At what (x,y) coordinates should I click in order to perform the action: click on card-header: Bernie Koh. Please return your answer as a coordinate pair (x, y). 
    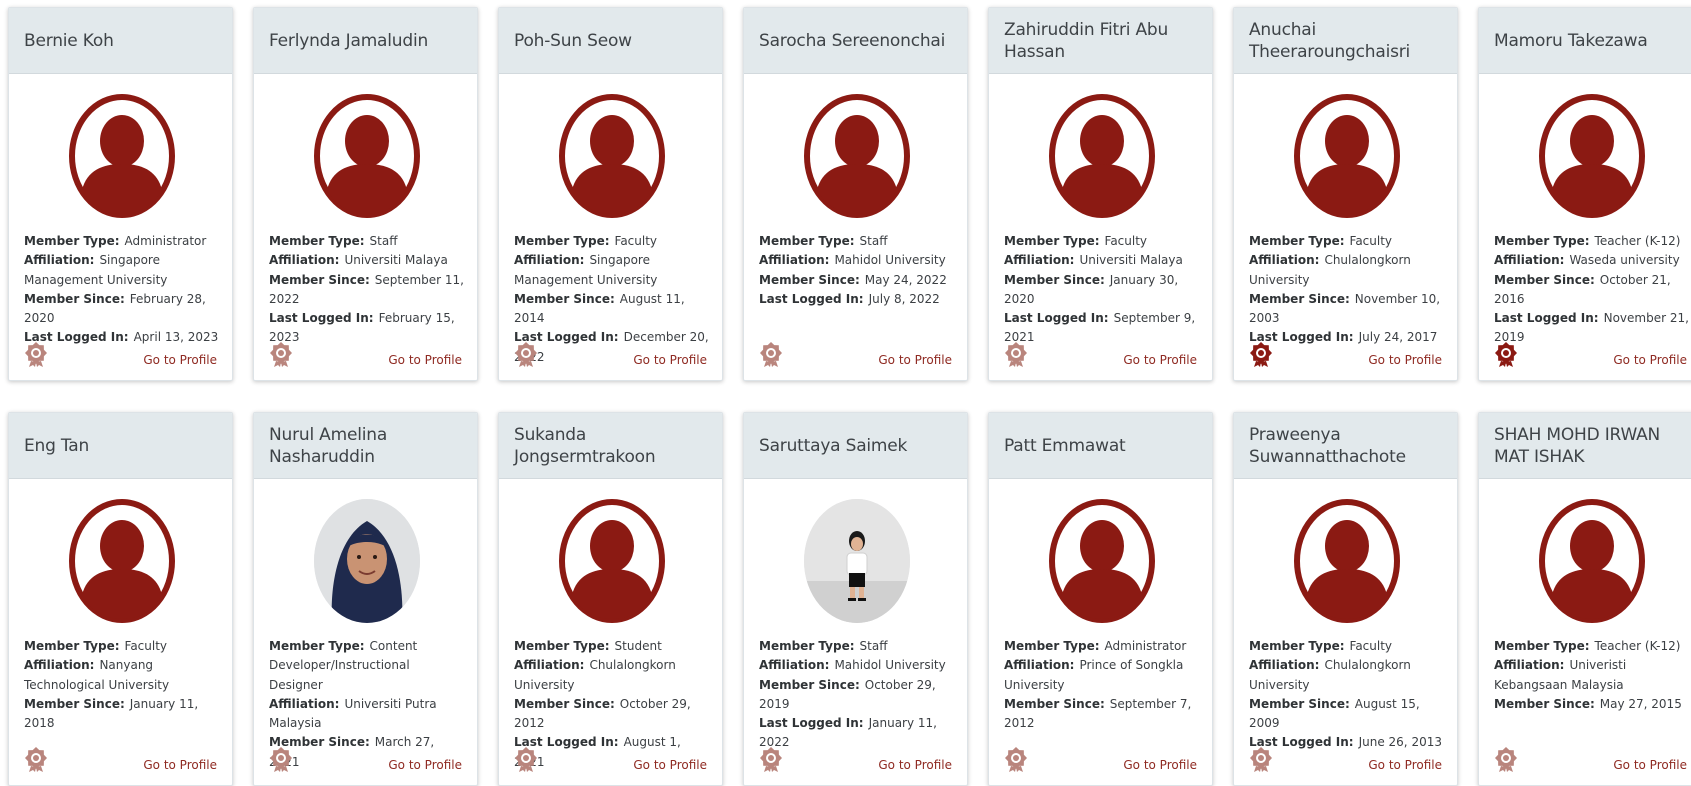
    Looking at the image, I should click on (120, 41).